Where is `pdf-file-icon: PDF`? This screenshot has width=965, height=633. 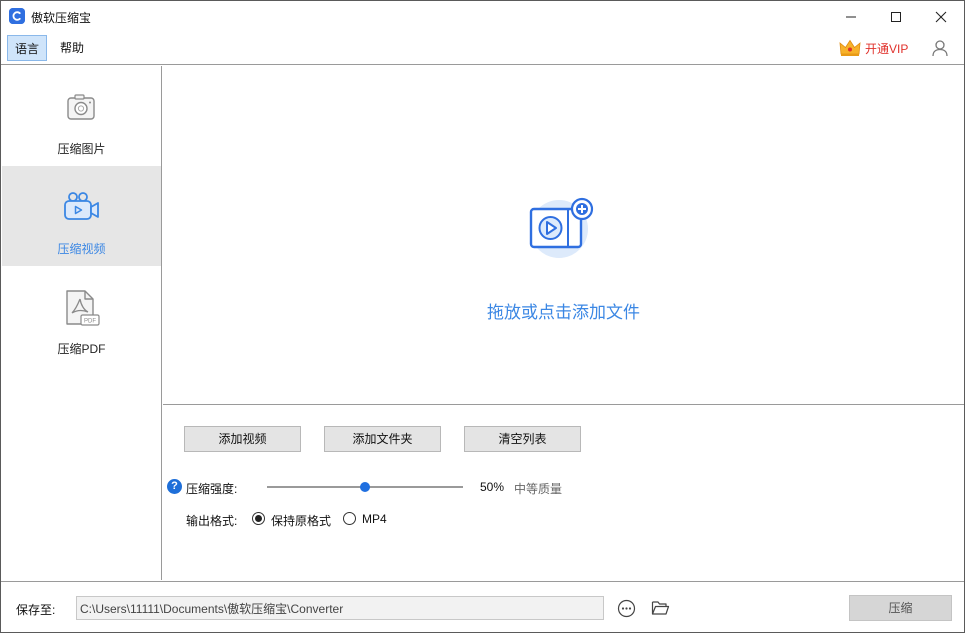
pdf-file-icon: PDF is located at coordinates (81, 308).